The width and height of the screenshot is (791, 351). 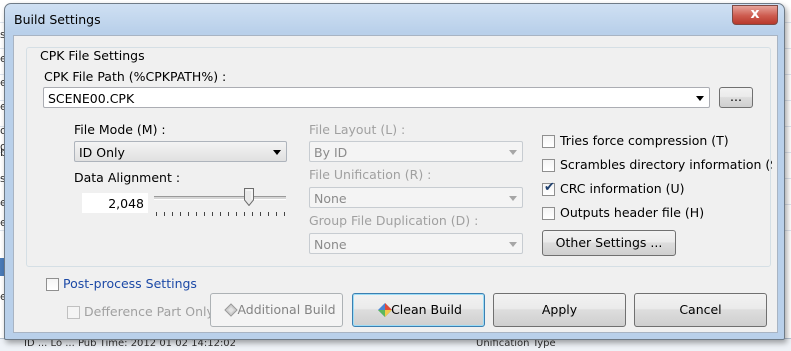 I want to click on apply-button: Apply, so click(x=559, y=310).